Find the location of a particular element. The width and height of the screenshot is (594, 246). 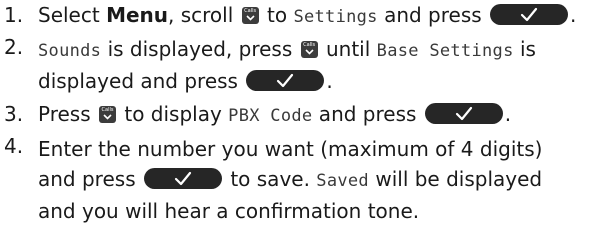

lcd-pbx-code: PBX Code is located at coordinates (270, 116).